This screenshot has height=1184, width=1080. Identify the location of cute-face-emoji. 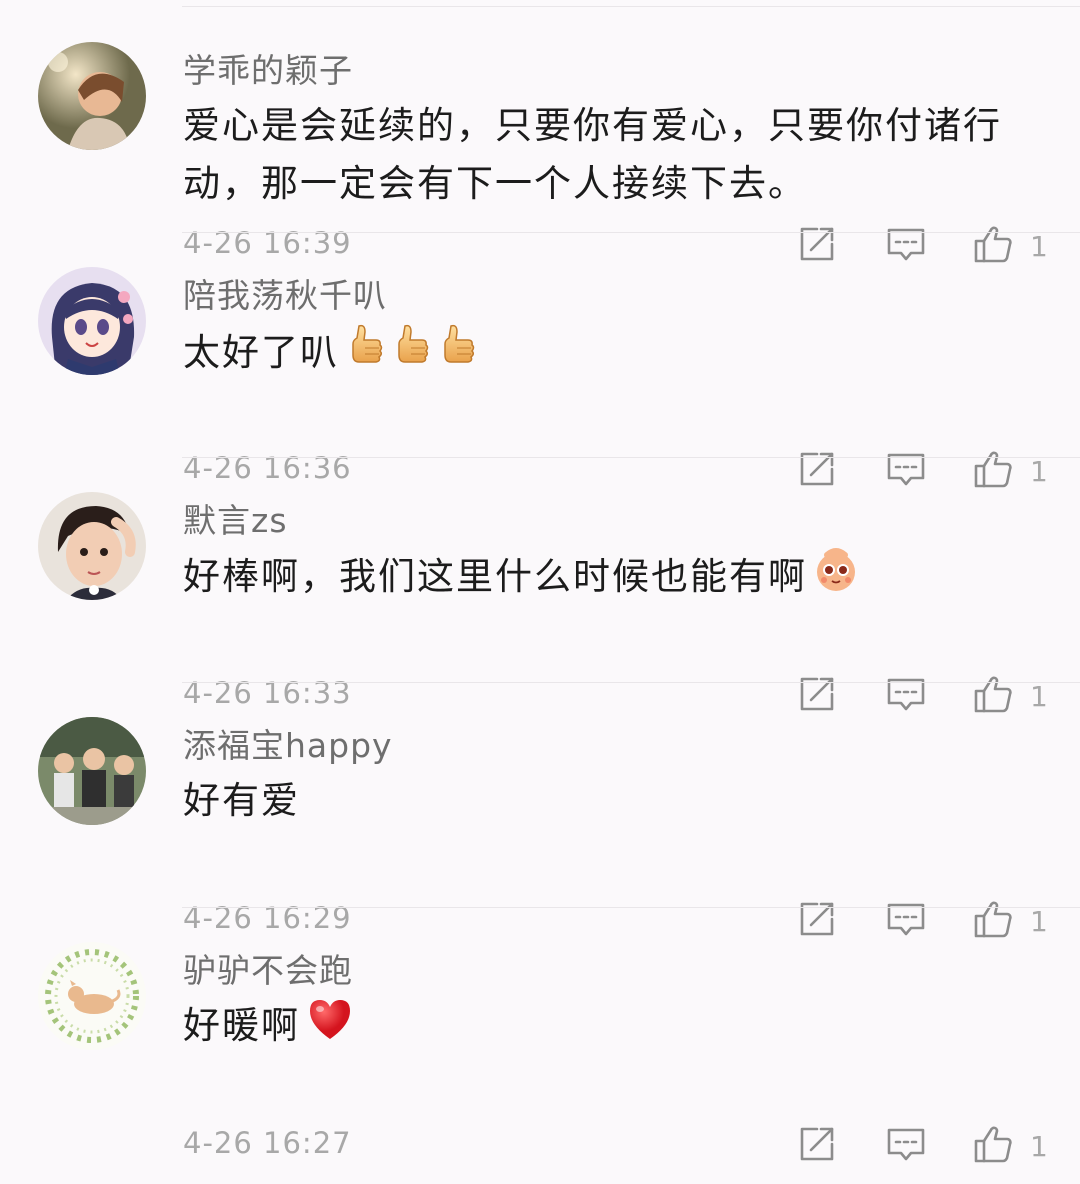
(836, 578).